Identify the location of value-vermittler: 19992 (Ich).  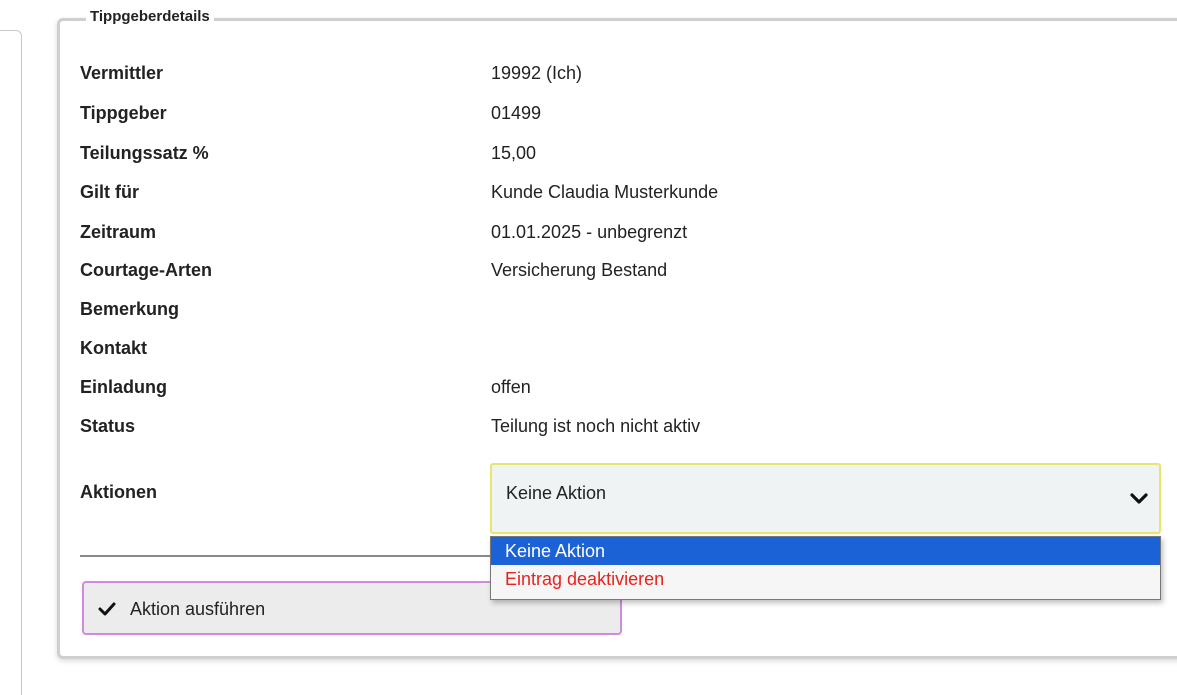
(537, 73).